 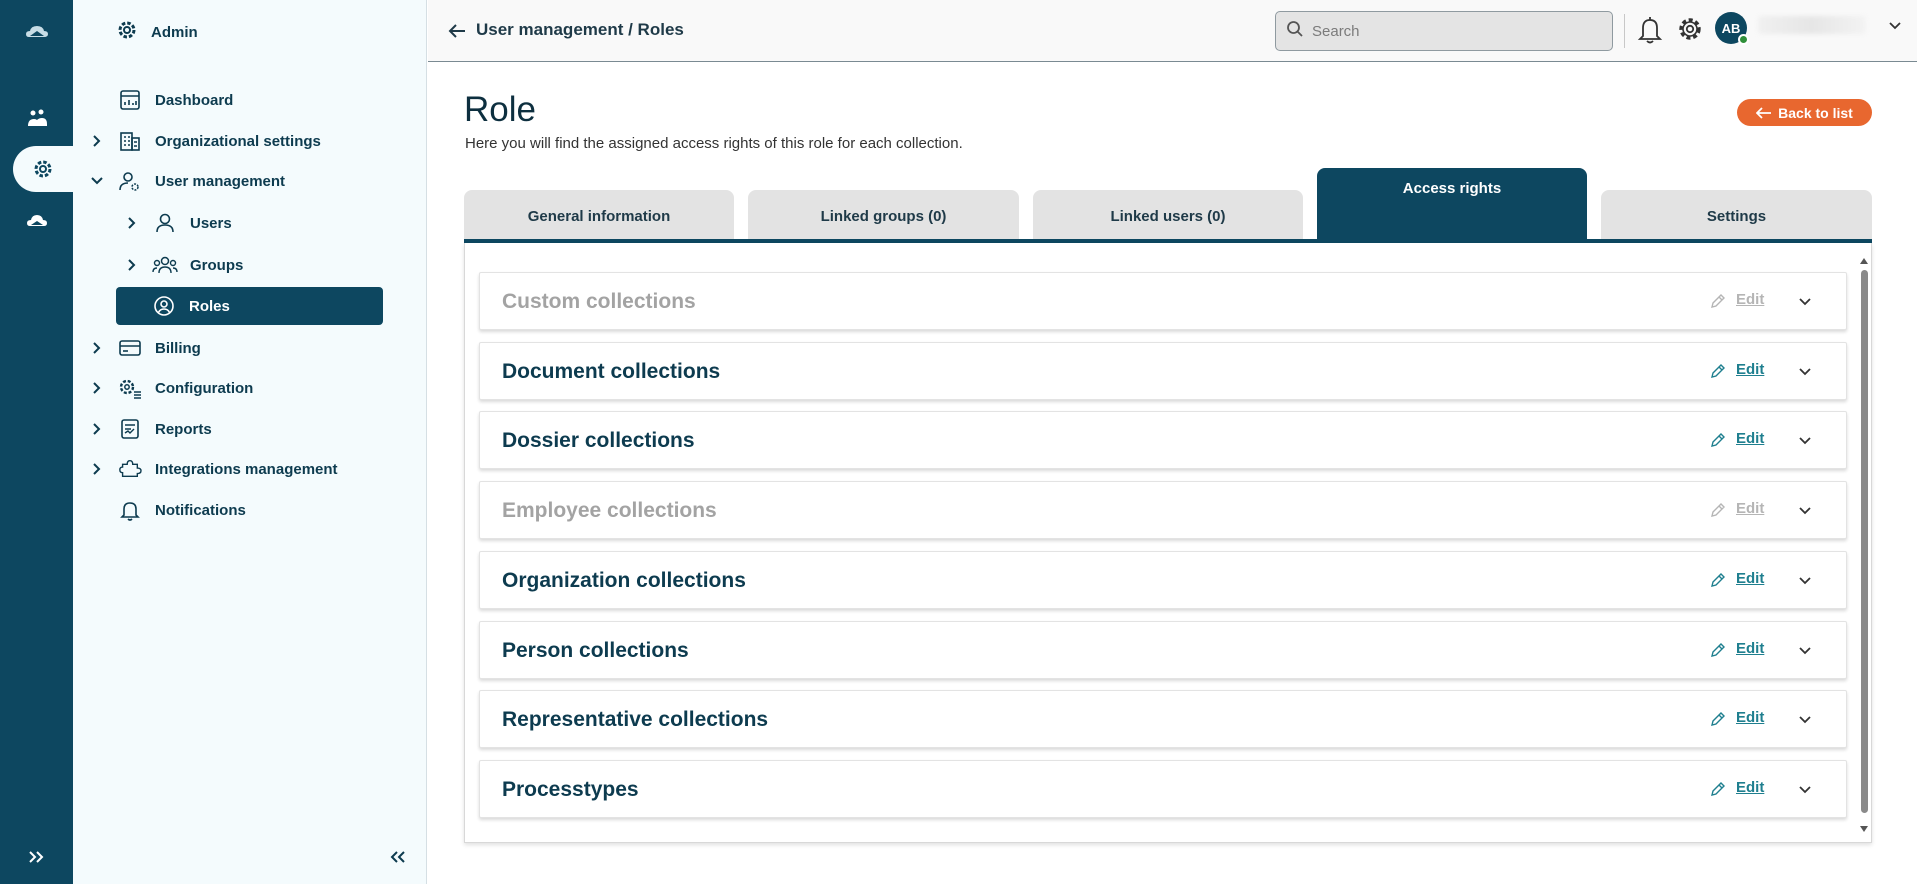 What do you see at coordinates (1812, 25) in the screenshot?
I see `user-name-redacted` at bounding box center [1812, 25].